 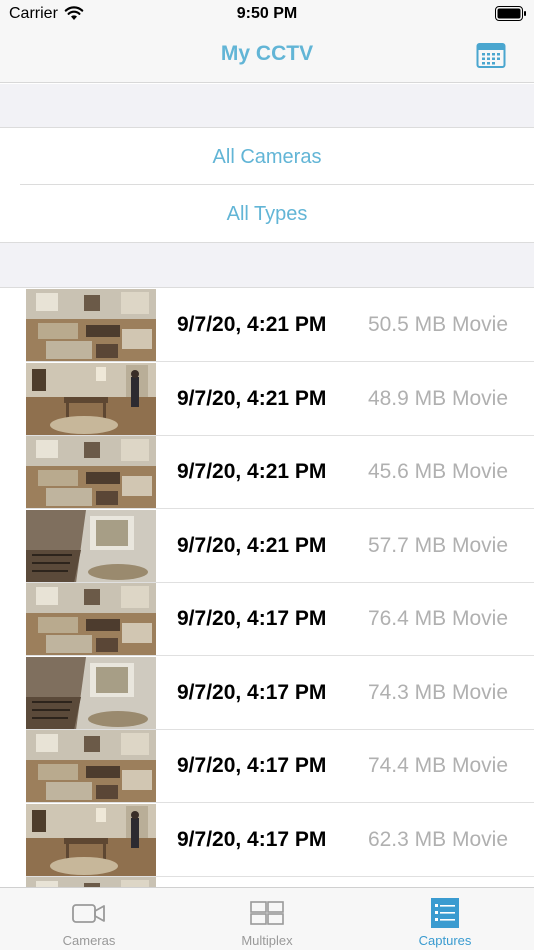 I want to click on capture-row: 9/7/20, 4:17 PM 62.3 MB Movie, so click(x=267, y=840).